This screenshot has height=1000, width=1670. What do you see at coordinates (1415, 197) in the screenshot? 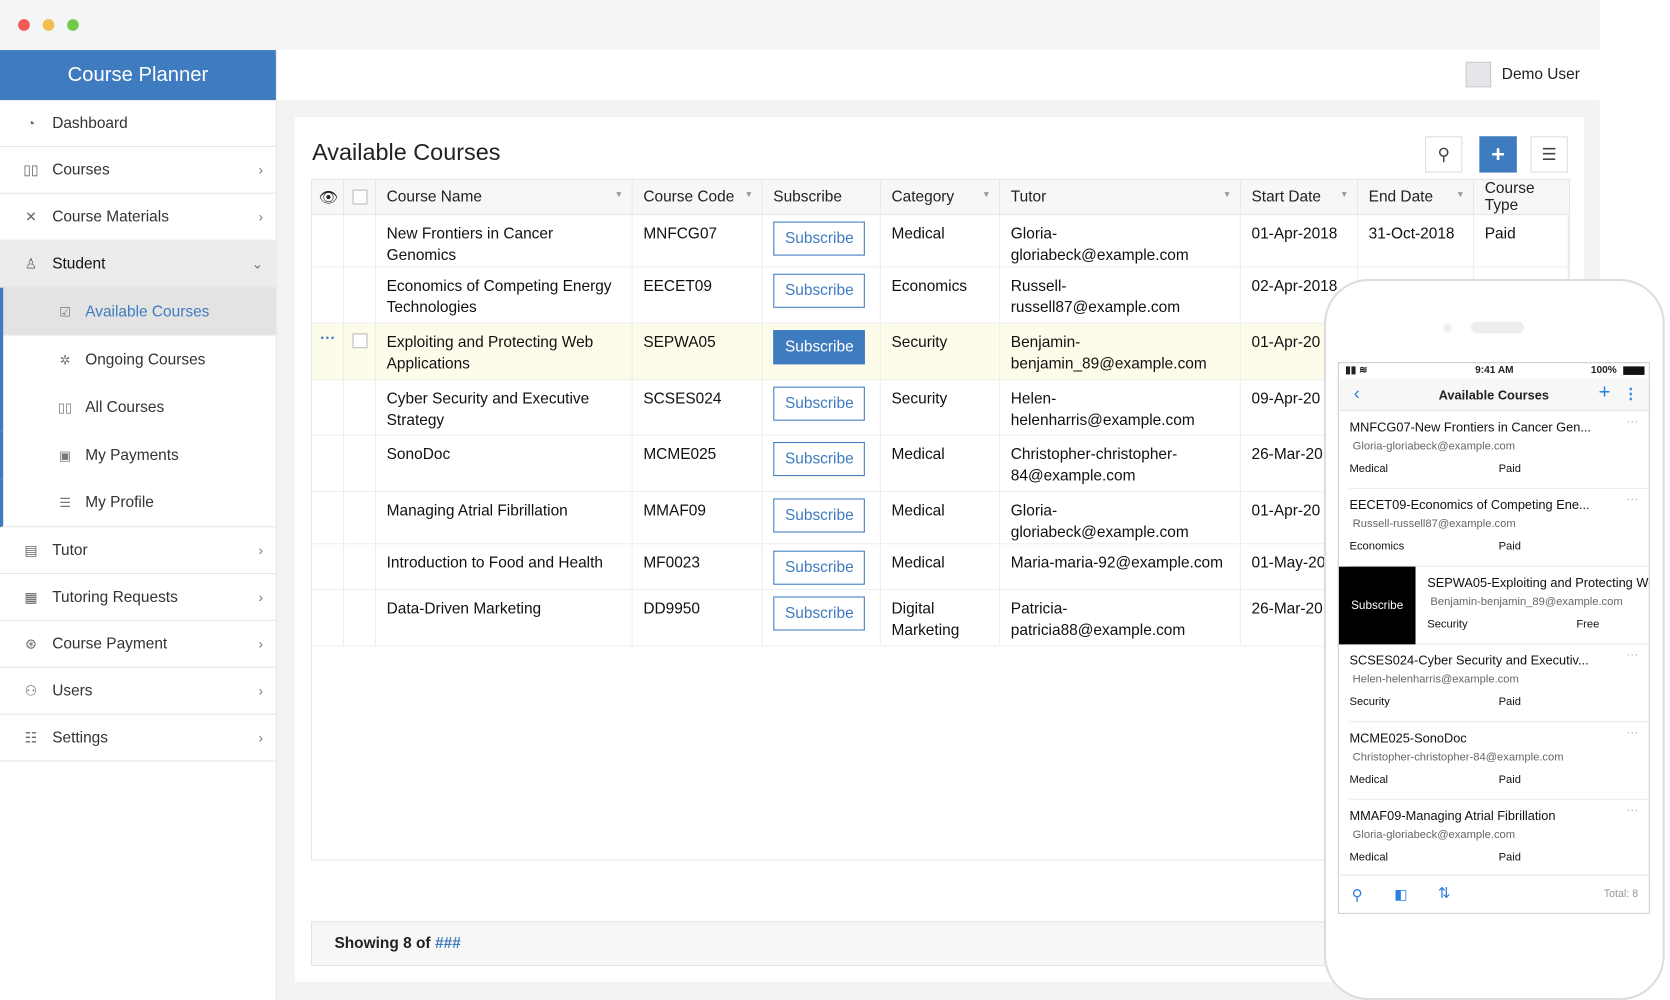
I see `column-header-end-date: End Date ▼` at bounding box center [1415, 197].